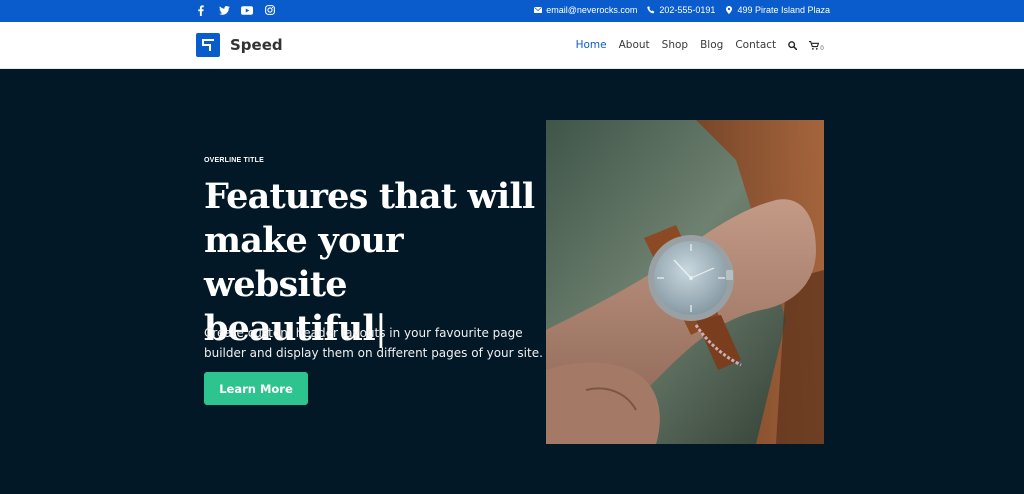  Describe the element at coordinates (729, 10) in the screenshot. I see `map-pin-icon` at that location.